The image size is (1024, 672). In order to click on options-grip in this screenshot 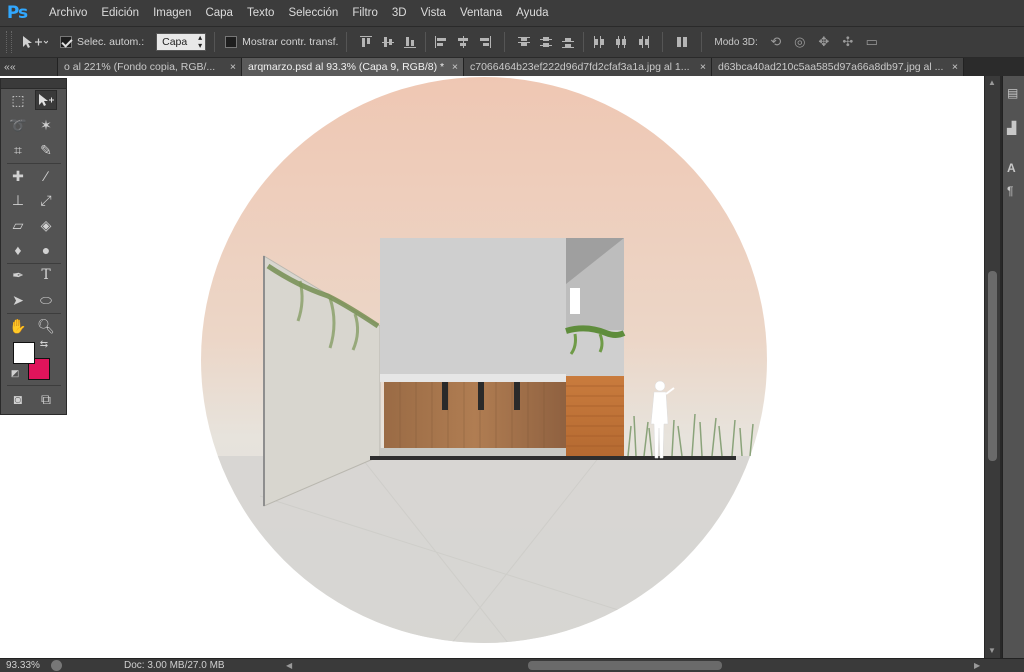, I will do `click(9, 42)`.